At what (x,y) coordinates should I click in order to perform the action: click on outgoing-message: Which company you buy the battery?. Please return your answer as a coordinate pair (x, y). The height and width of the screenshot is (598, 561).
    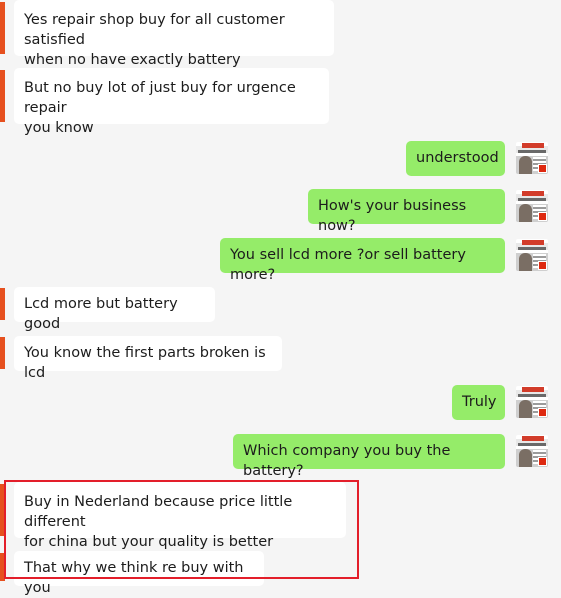
    Looking at the image, I should click on (369, 456).